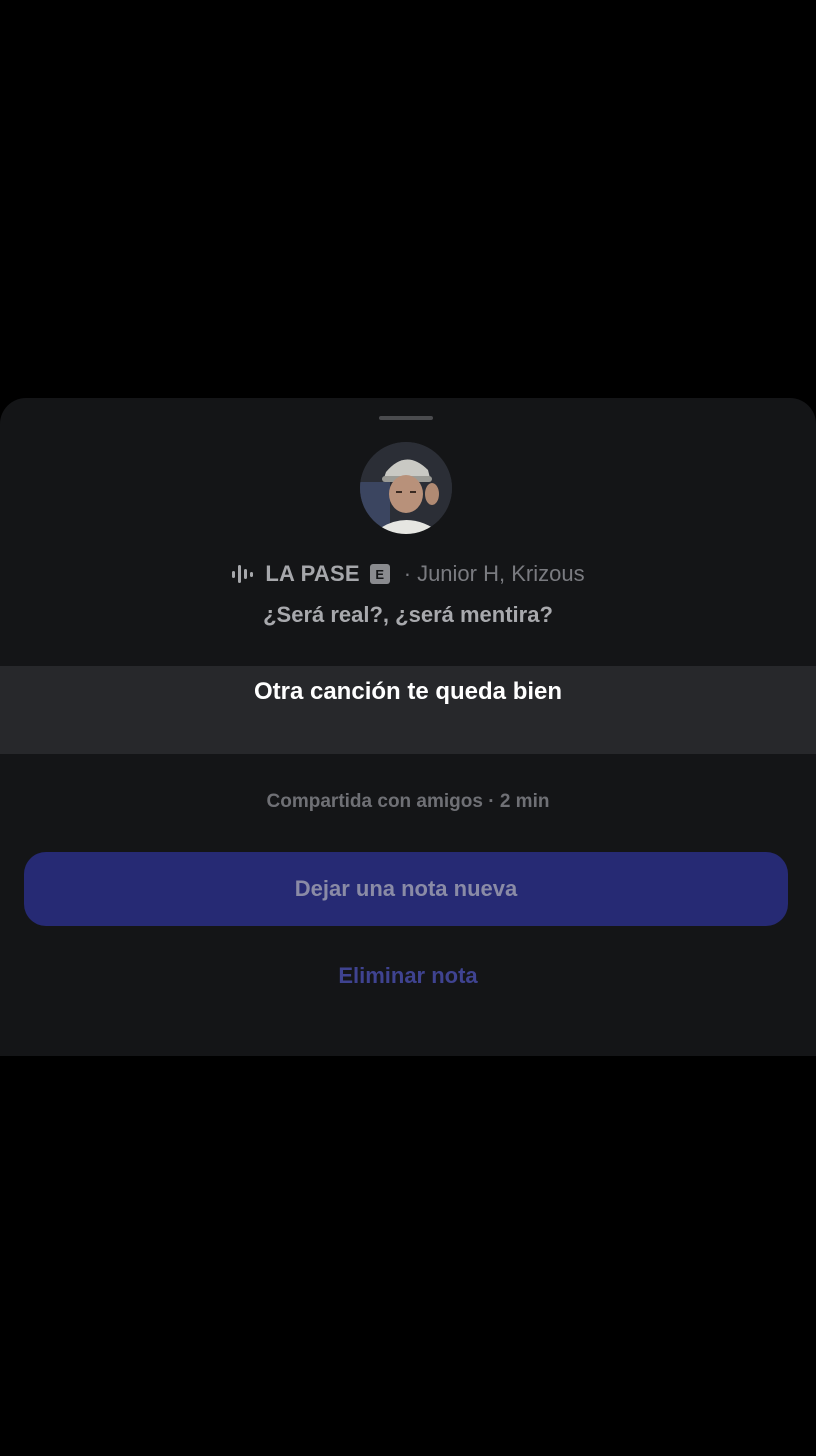  Describe the element at coordinates (408, 710) in the screenshot. I see `note-band: Otra canción te queda bien` at that location.